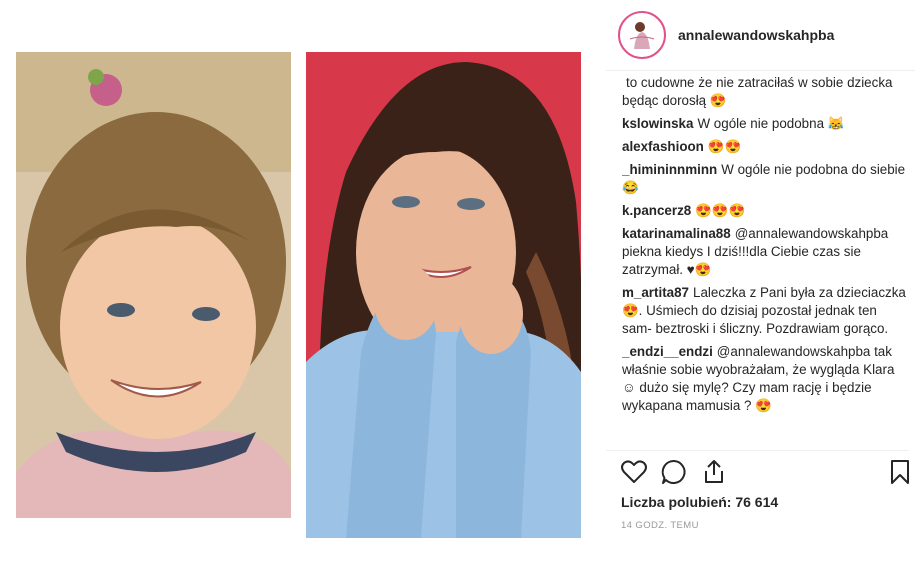 This screenshot has height=587, width=915. I want to click on comment-text: W ogóle nie podobna 😹, so click(771, 123).